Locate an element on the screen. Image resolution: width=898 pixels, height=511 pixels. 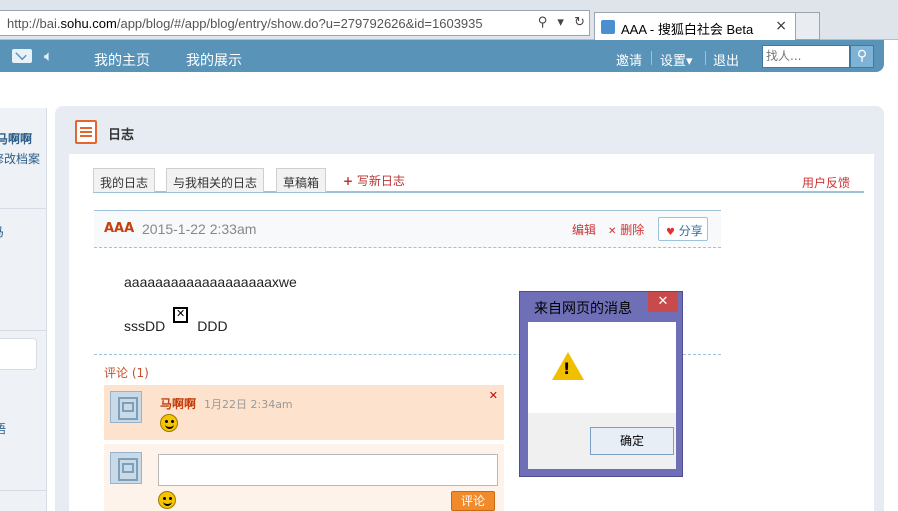
delete-button: ✕ 删除 is located at coordinates (626, 229).